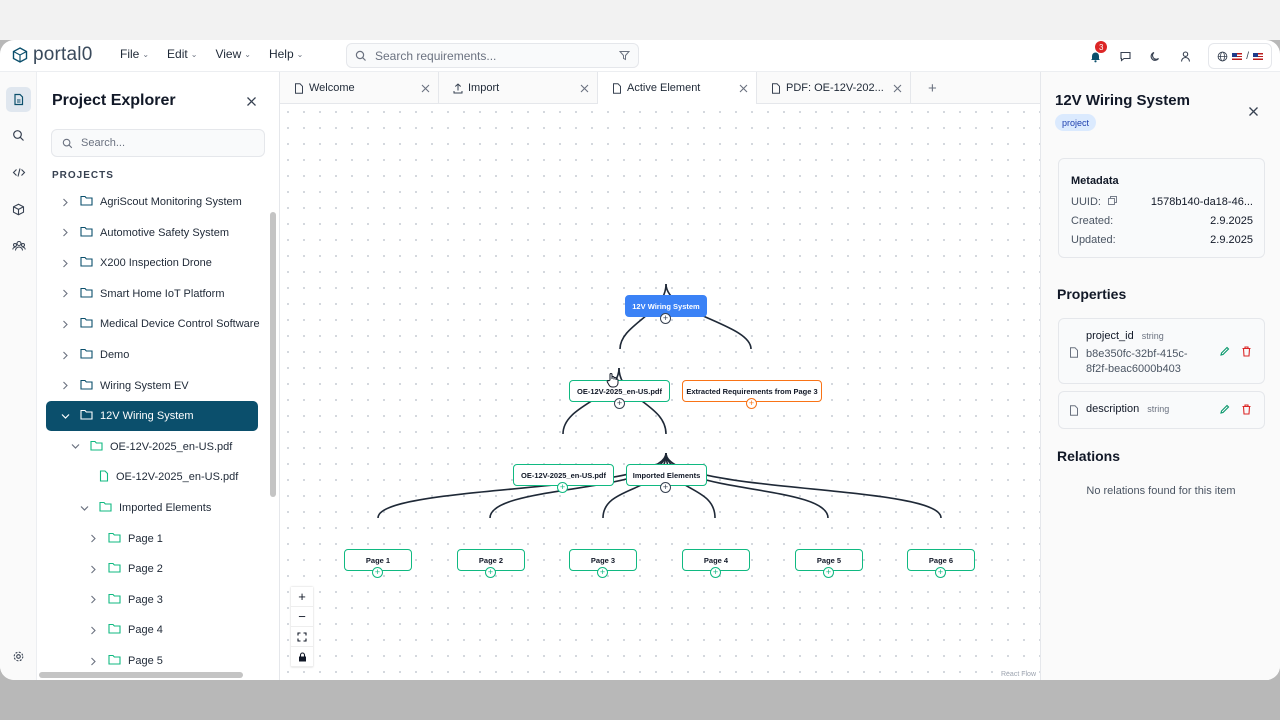 The height and width of the screenshot is (720, 1280). I want to click on rail-team-button, so click(18, 245).